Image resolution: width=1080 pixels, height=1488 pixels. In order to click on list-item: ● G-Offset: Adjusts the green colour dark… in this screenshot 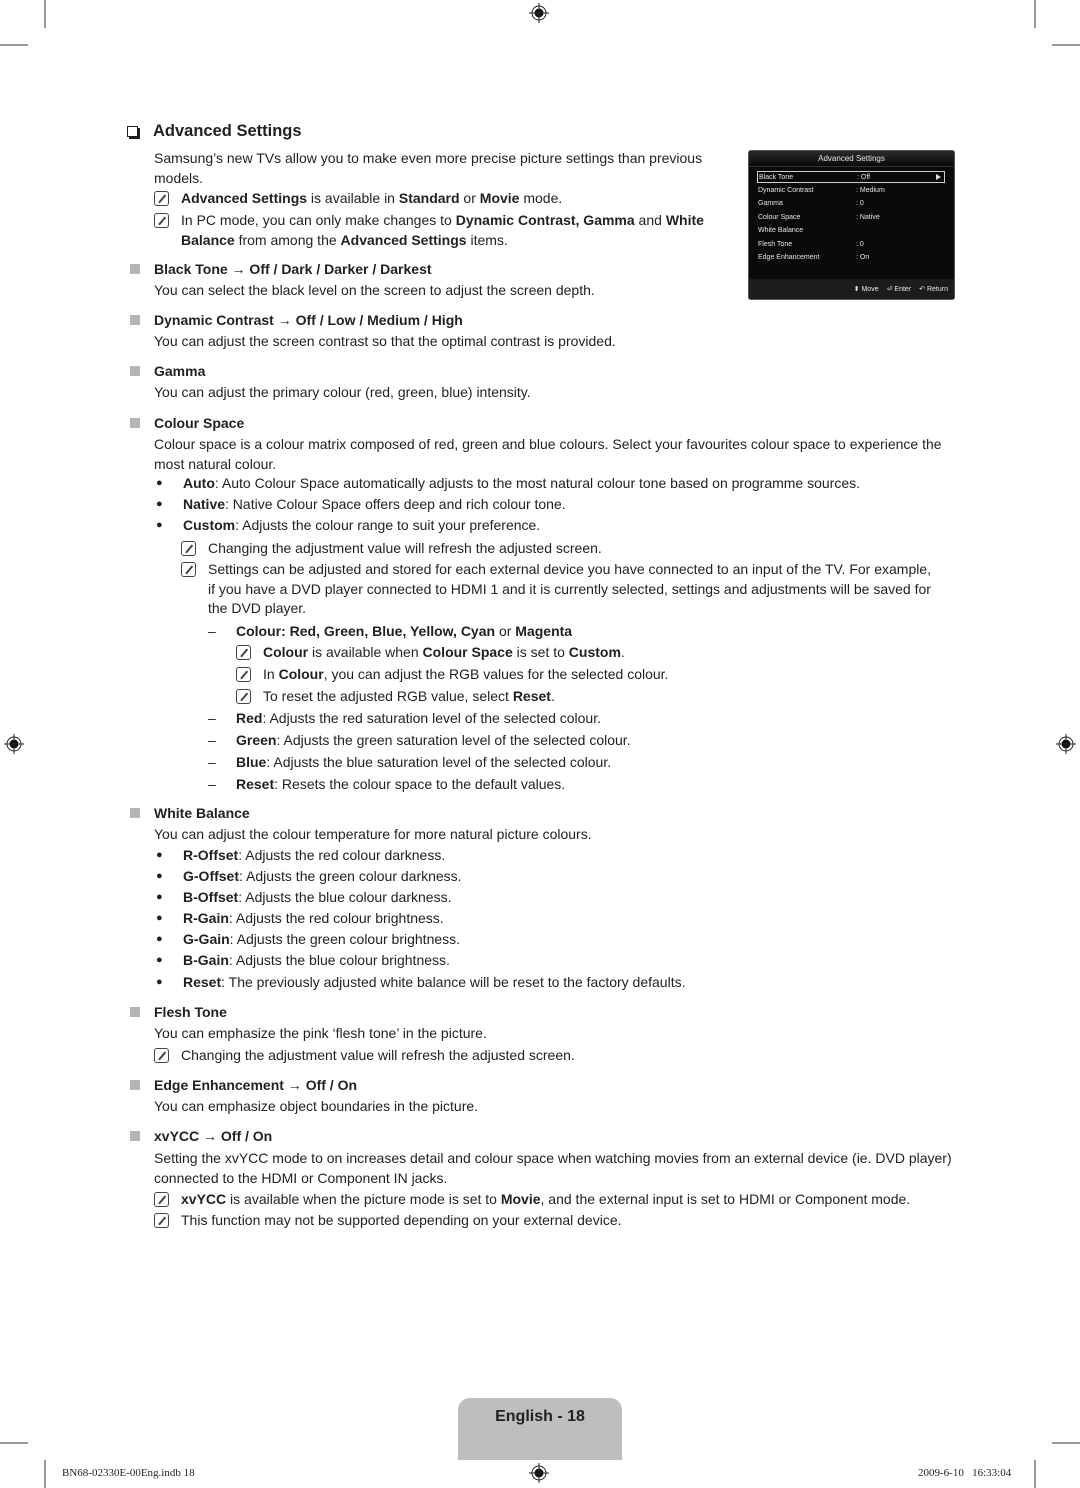, I will do `click(308, 877)`.